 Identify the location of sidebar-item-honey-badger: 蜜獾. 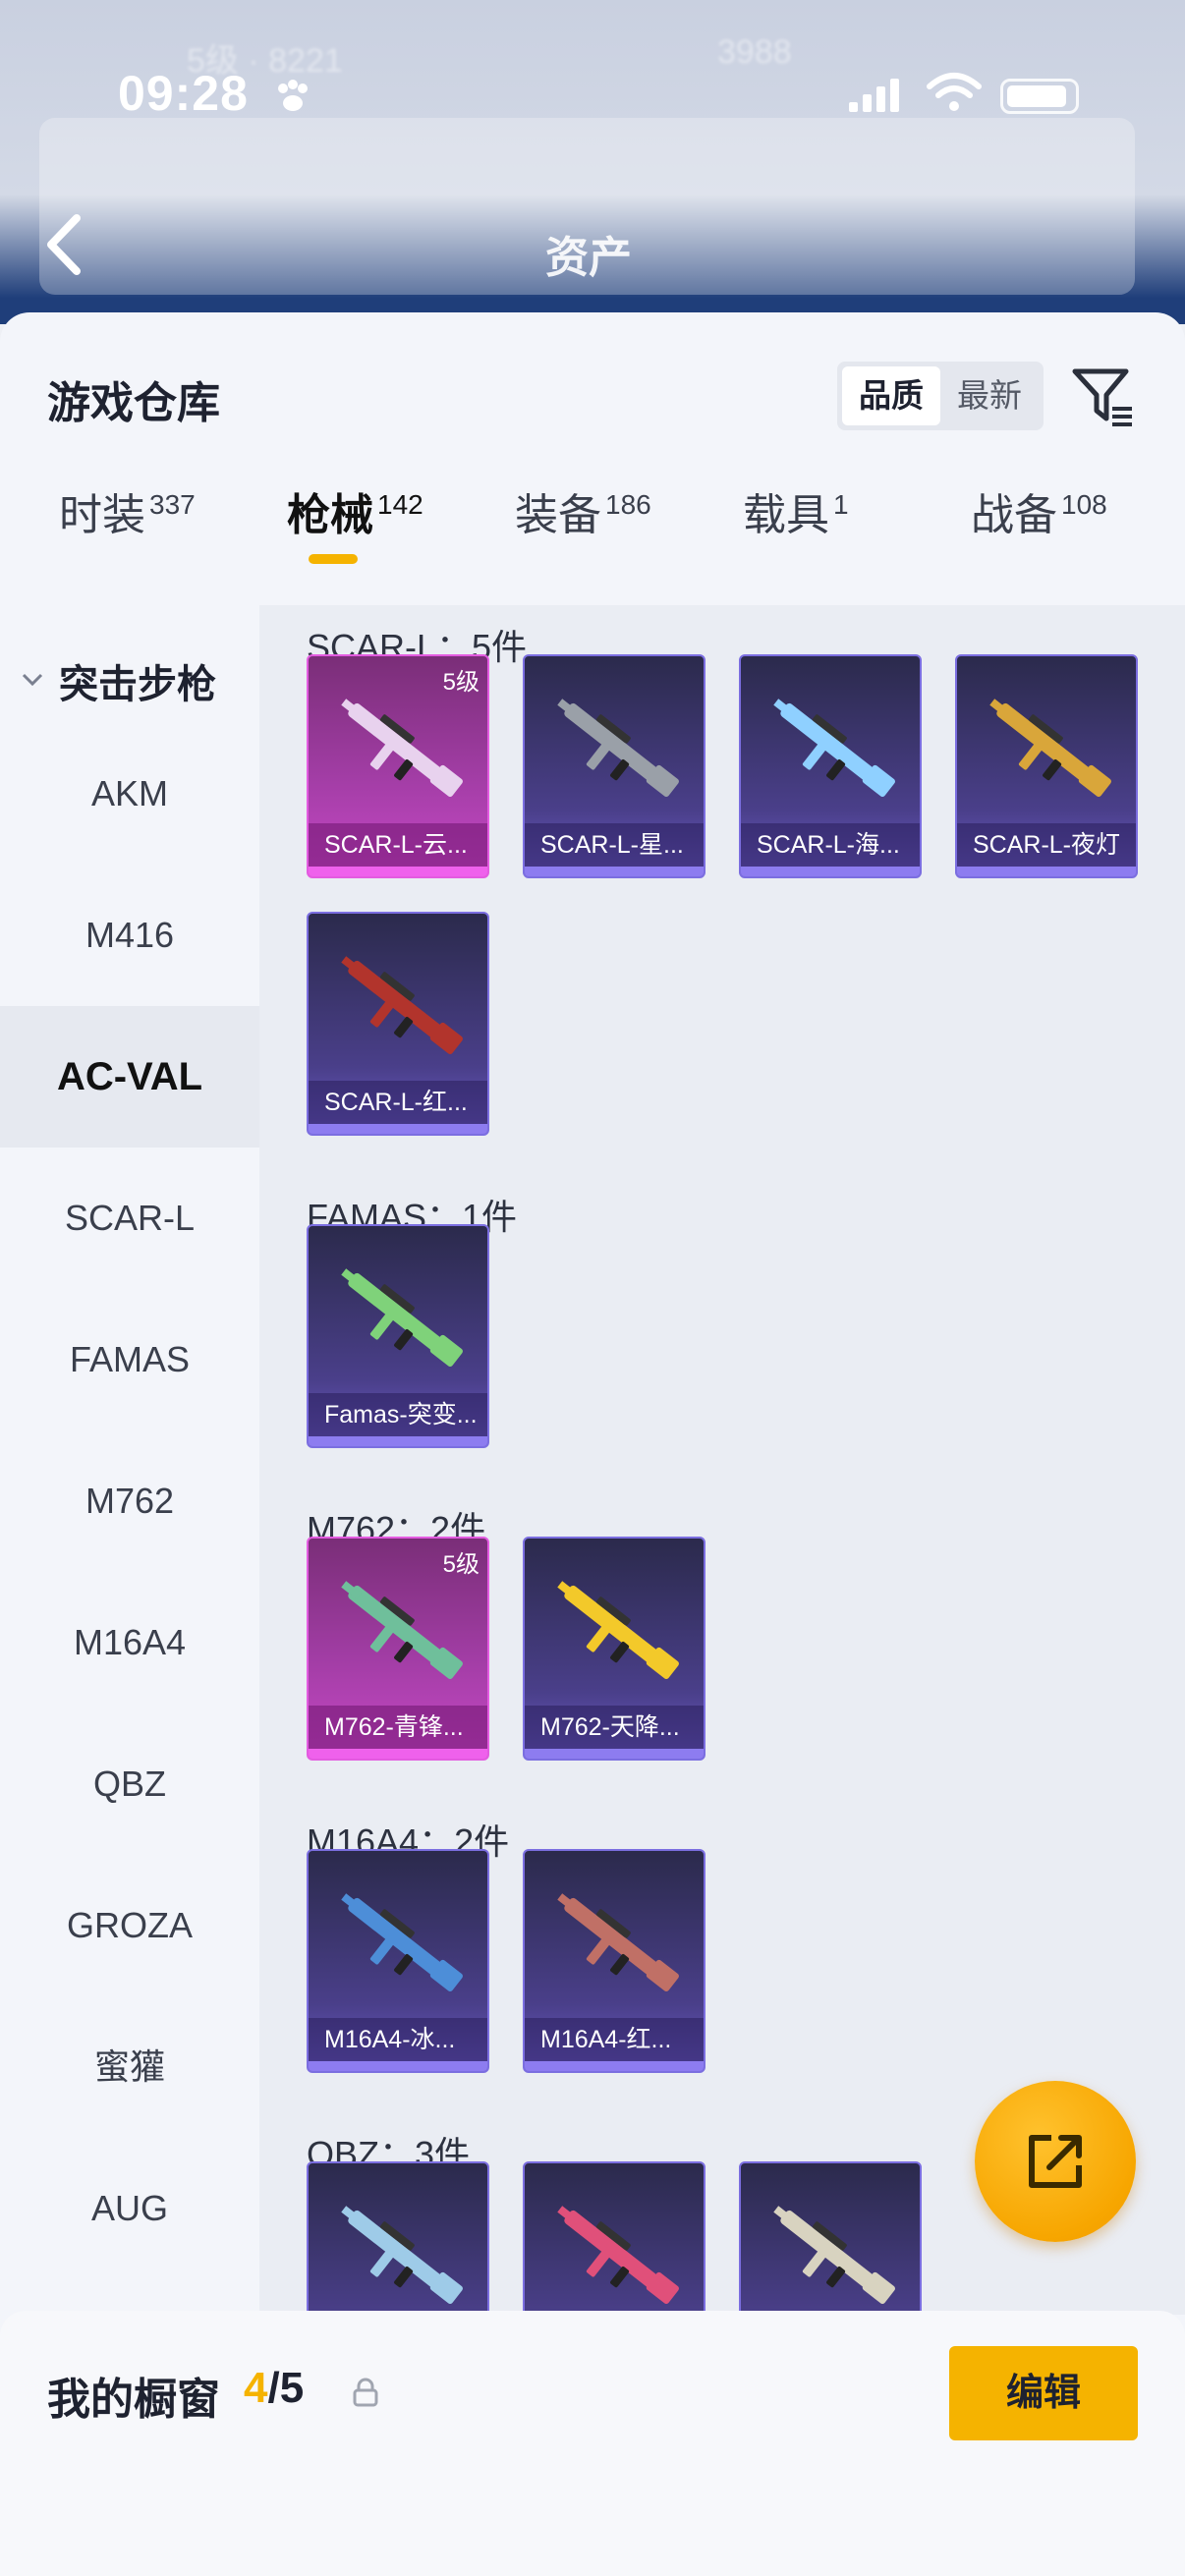
(130, 2067).